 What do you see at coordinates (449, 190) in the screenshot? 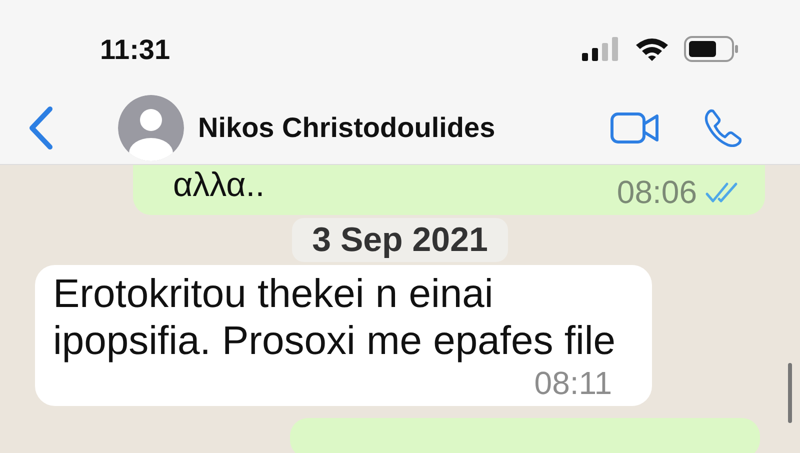
I see `message-bubble: αλλα.. 08:06` at bounding box center [449, 190].